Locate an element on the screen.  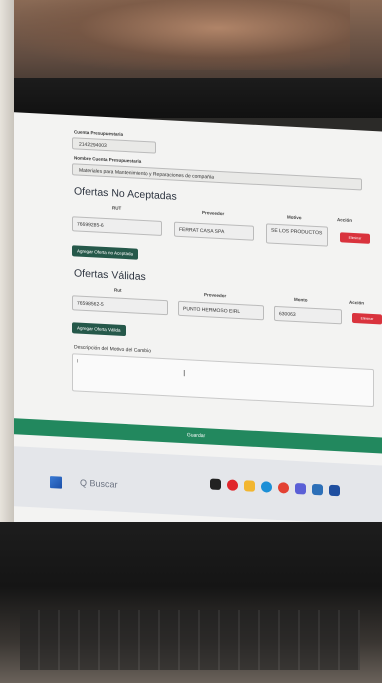
monitor-bezel is located at coordinates (191, 98).